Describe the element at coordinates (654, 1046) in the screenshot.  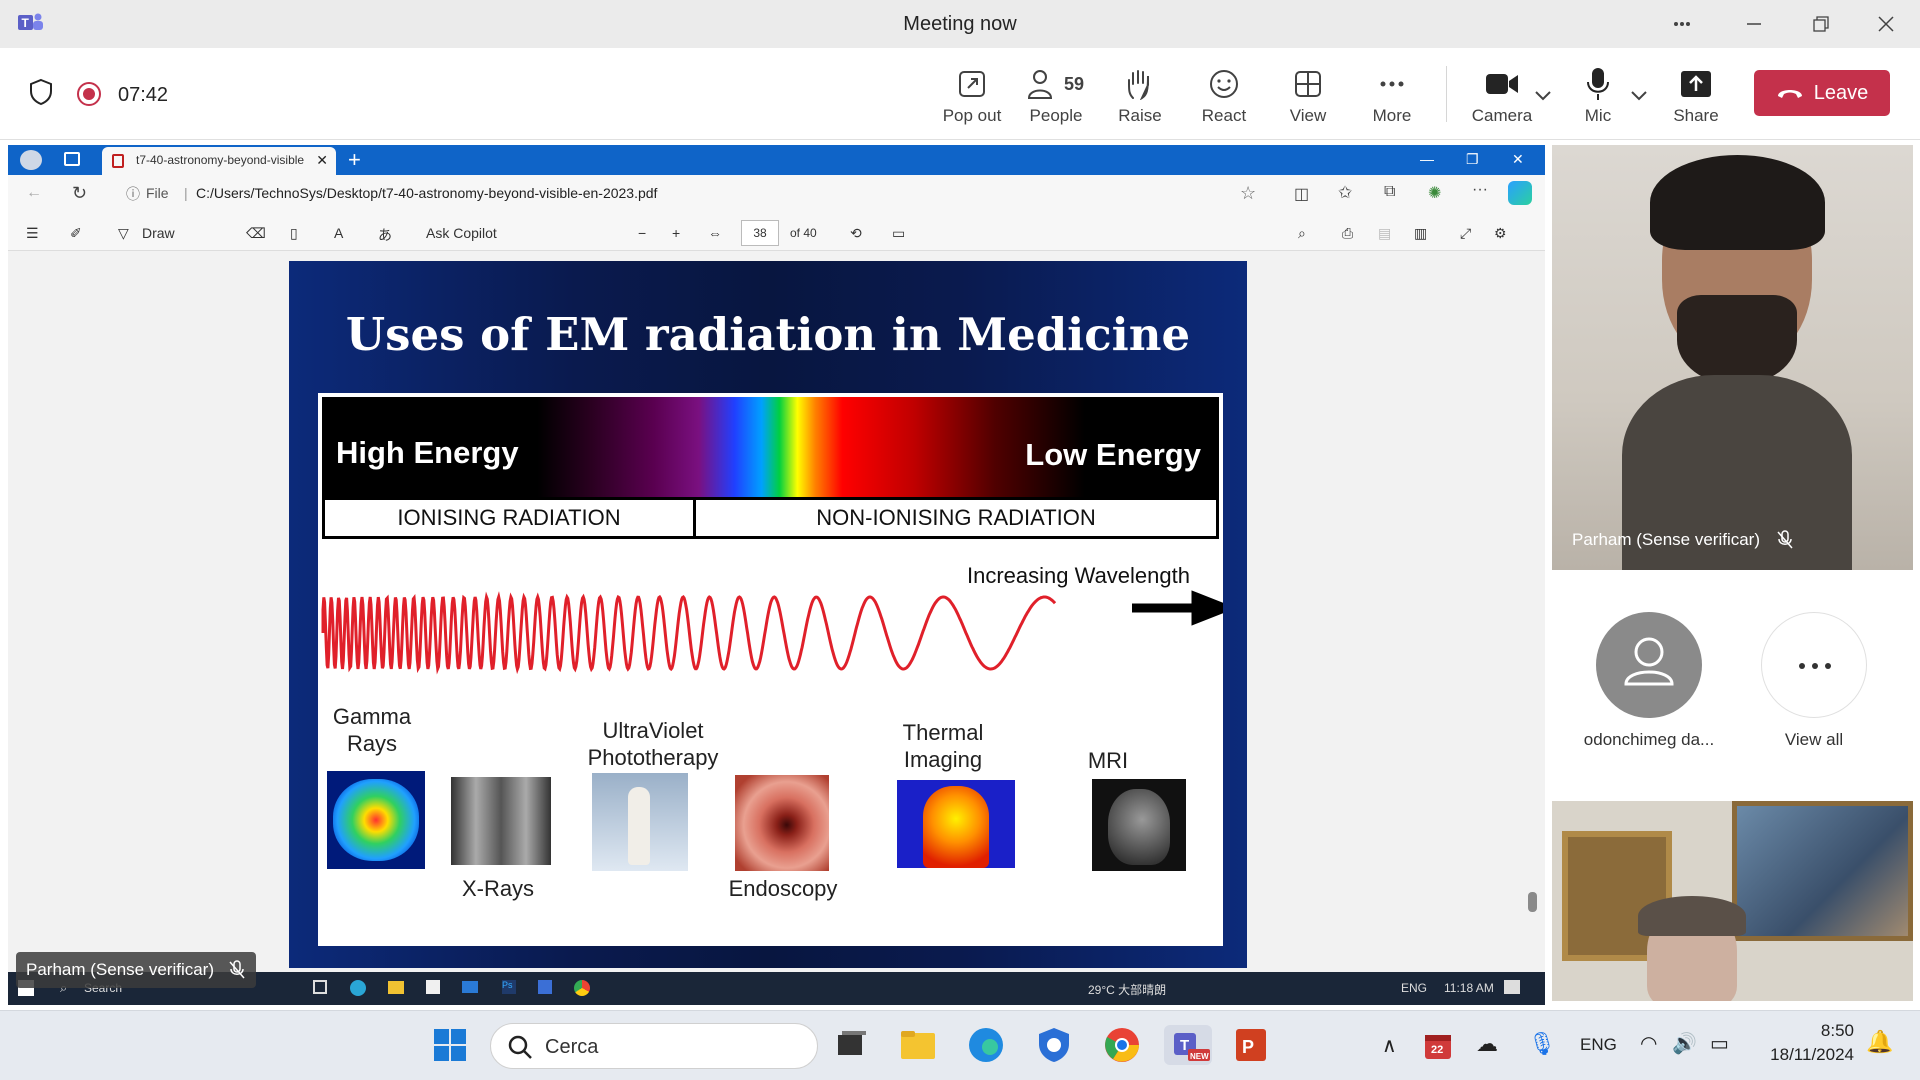
I see `taskbar-search-input: Cerca` at that location.